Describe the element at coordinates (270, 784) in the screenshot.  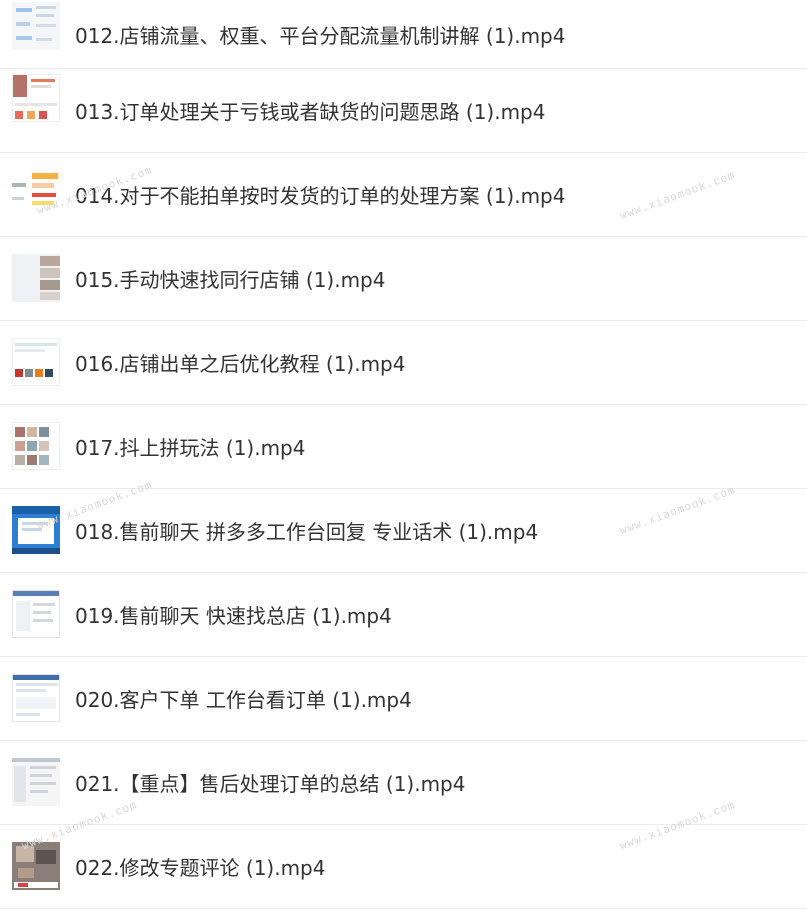
I see `file-name: 021.【重点】售后处理订单的总结 (1).mp4` at that location.